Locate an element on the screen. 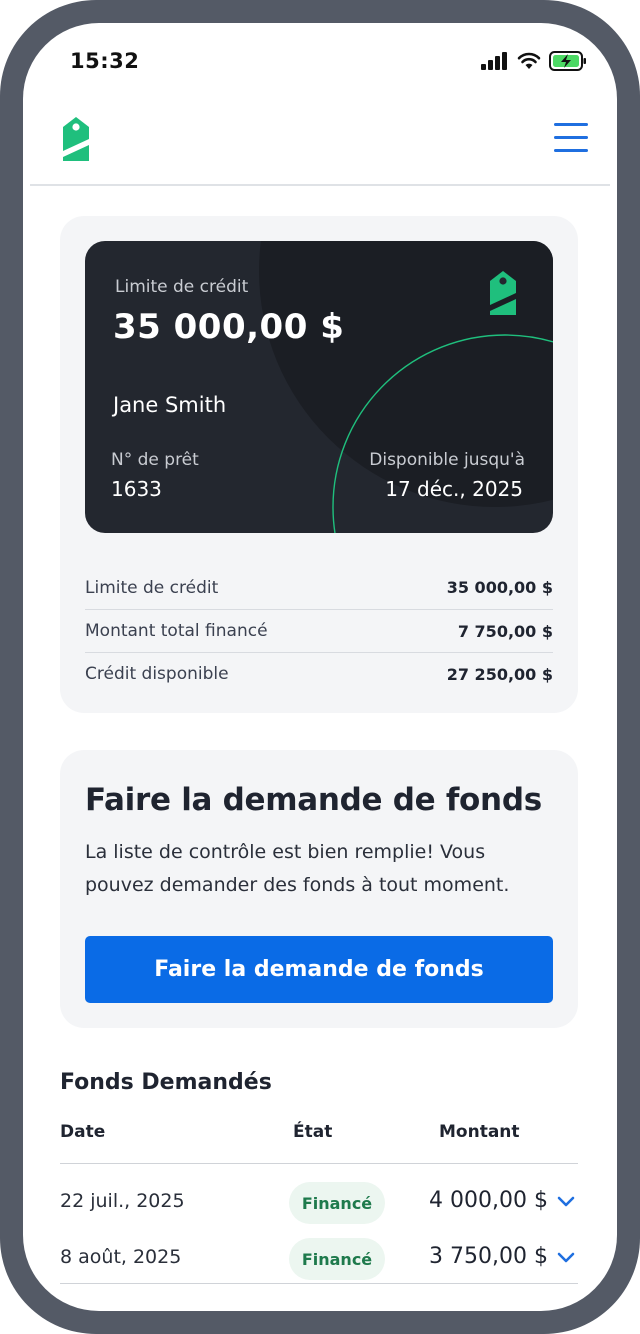 This screenshot has width=640, height=1334. column-header-amount: Montant is located at coordinates (479, 1132).